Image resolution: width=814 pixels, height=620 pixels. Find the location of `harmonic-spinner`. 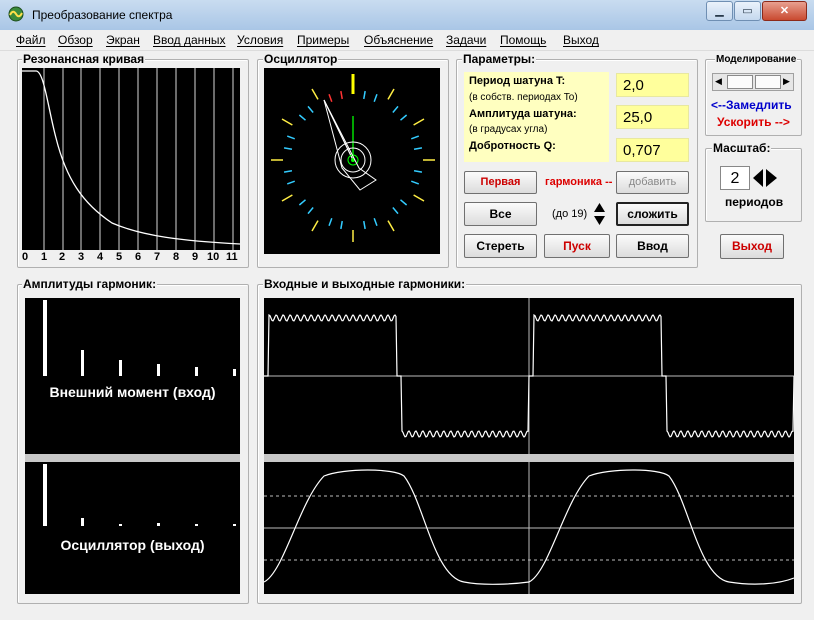

harmonic-spinner is located at coordinates (599, 214).